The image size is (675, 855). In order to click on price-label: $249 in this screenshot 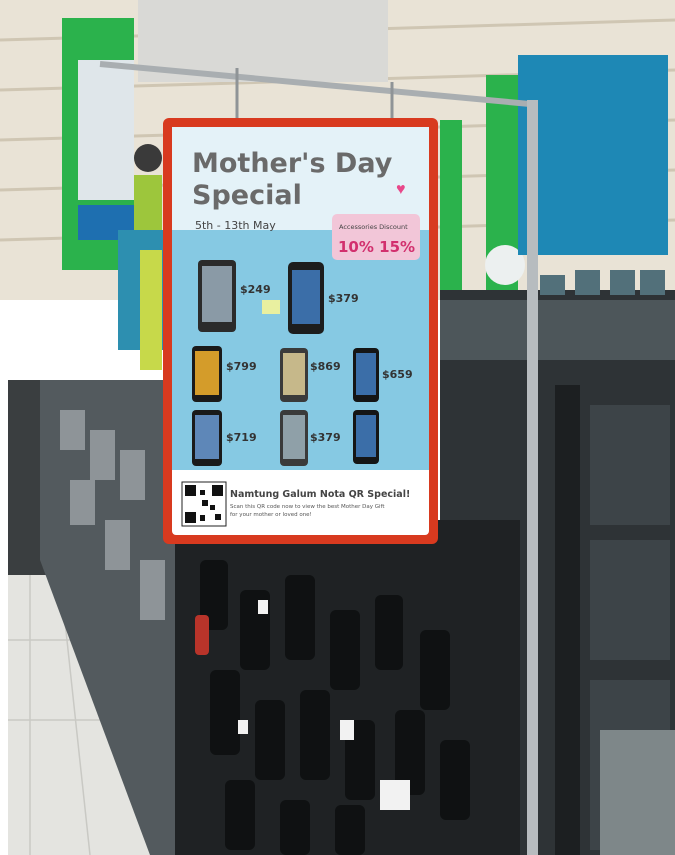, I will do `click(255, 289)`.